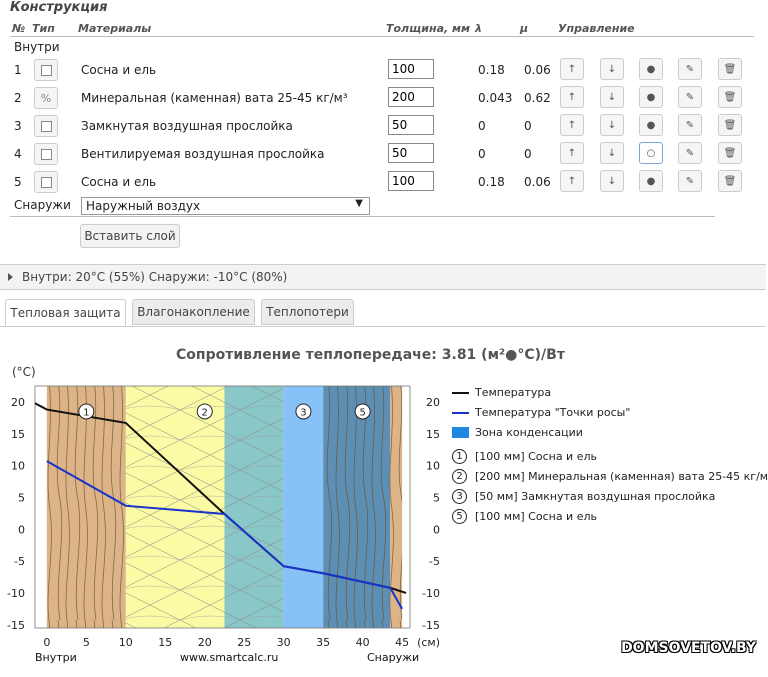 This screenshot has height=677, width=768. What do you see at coordinates (187, 126) in the screenshot?
I see `row-material: Замкнутая воздушная прослойка` at bounding box center [187, 126].